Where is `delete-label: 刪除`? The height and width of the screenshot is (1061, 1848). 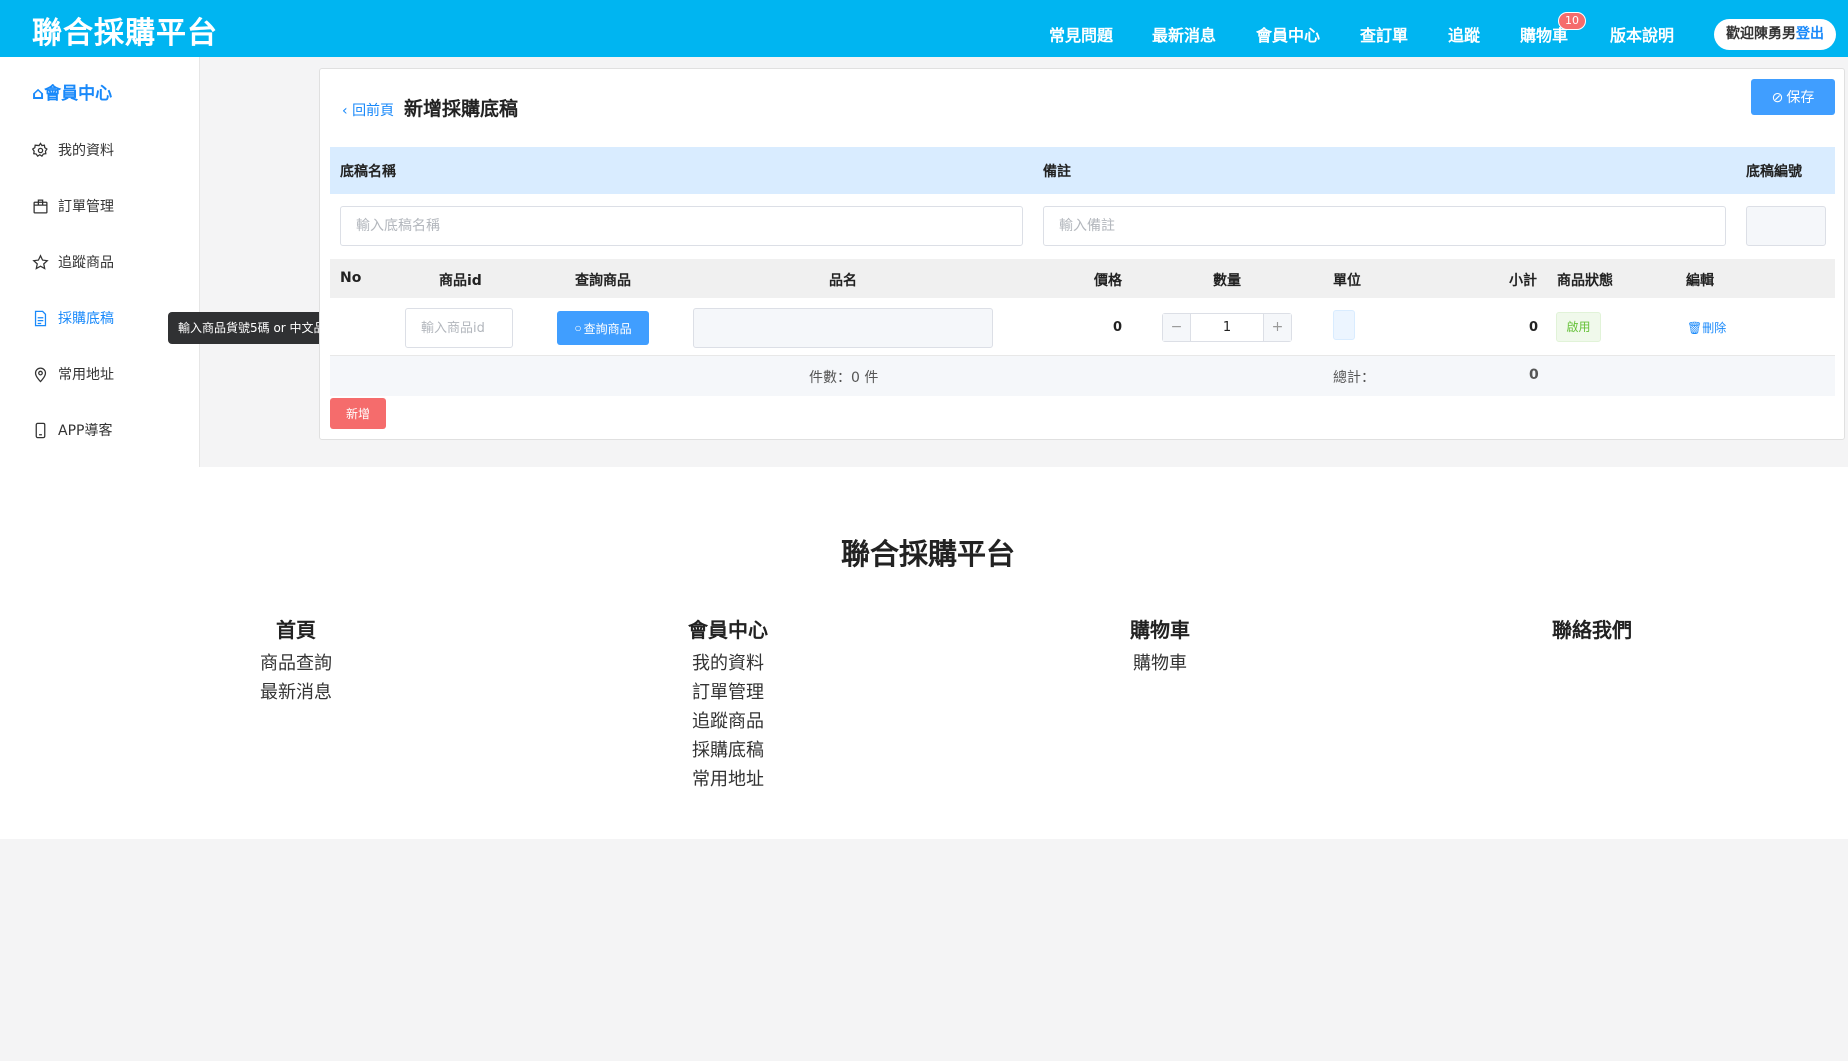
delete-label: 刪除 is located at coordinates (1714, 328).